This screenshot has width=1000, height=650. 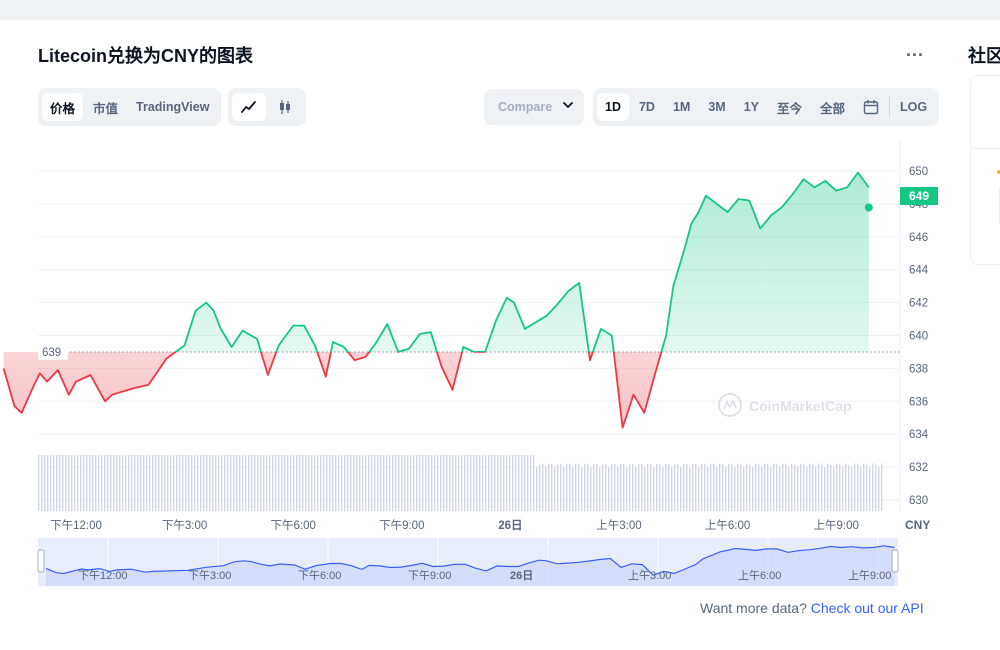 What do you see at coordinates (401, 525) in the screenshot?
I see `x-tick-label: 下午9:00` at bounding box center [401, 525].